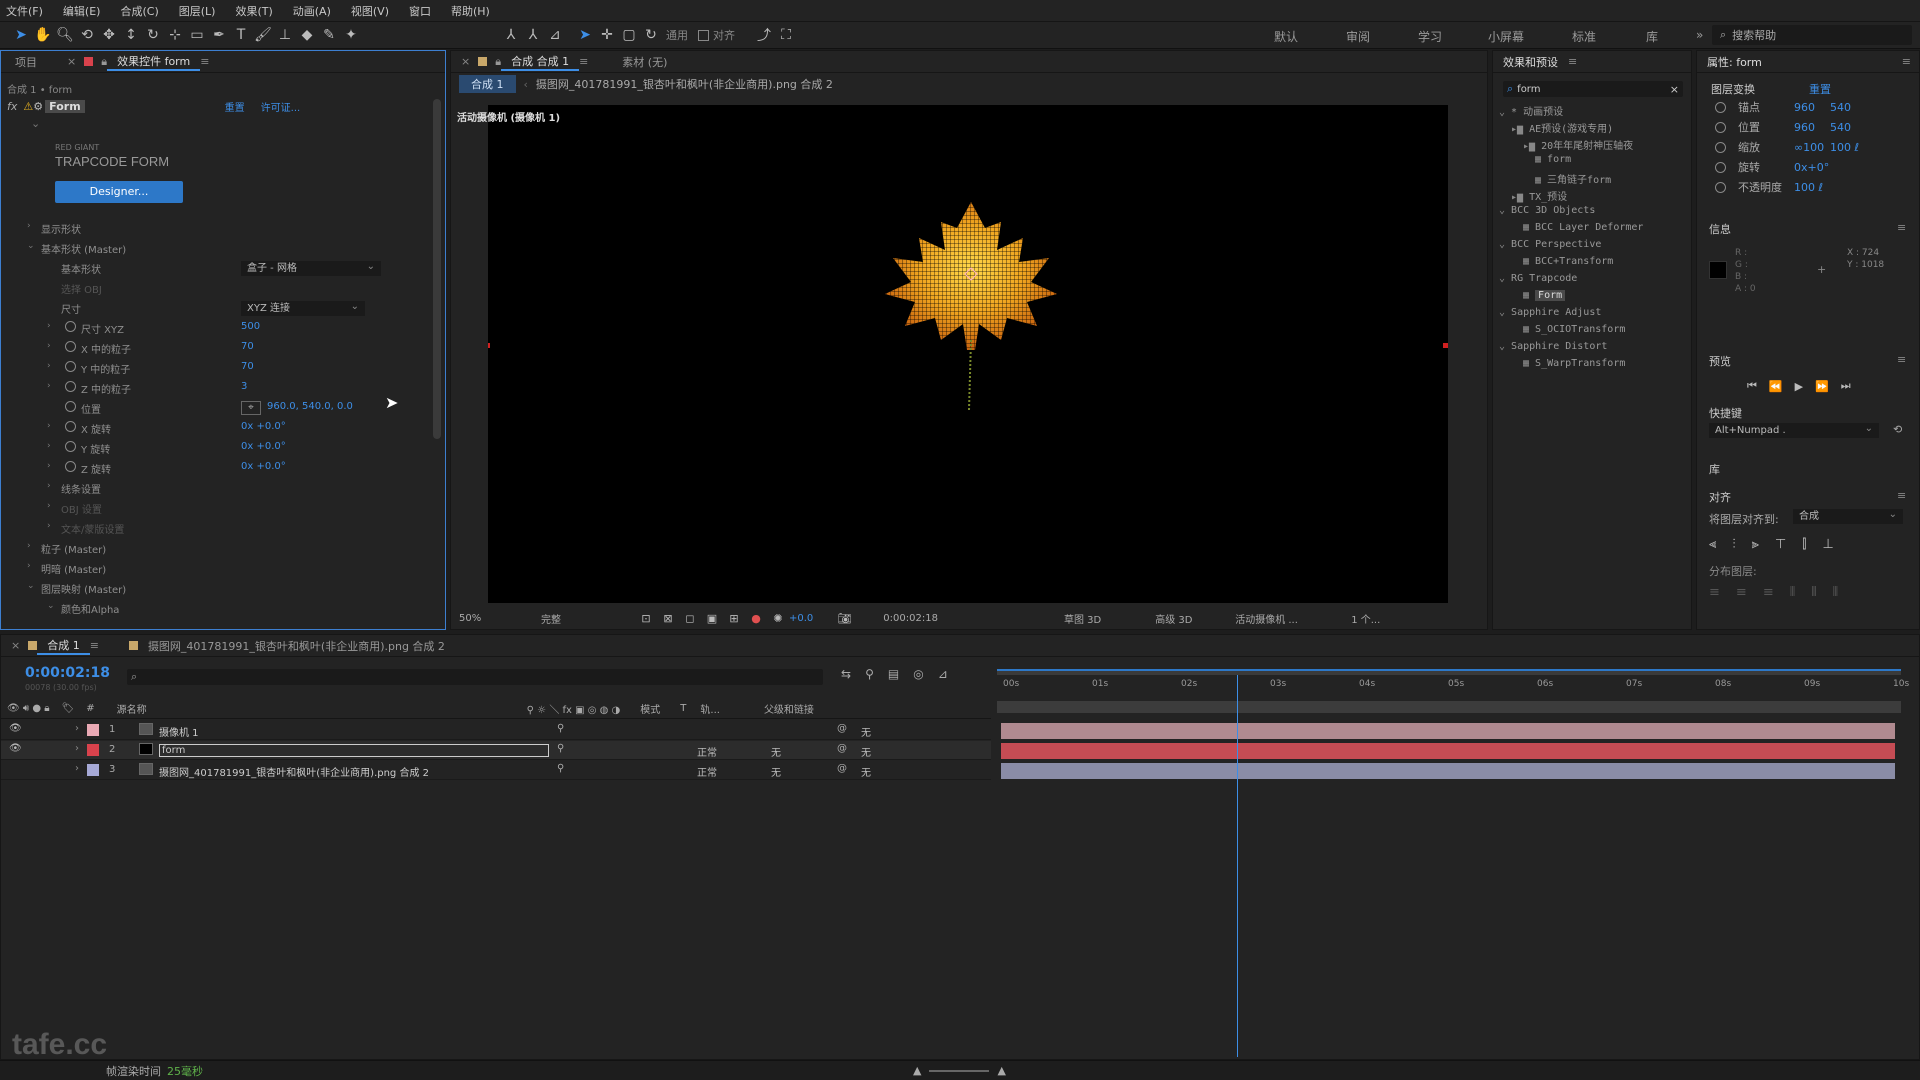 The width and height of the screenshot is (1920, 1080). What do you see at coordinates (197, 11) in the screenshot?
I see `menu-layer: 图层(L)` at bounding box center [197, 11].